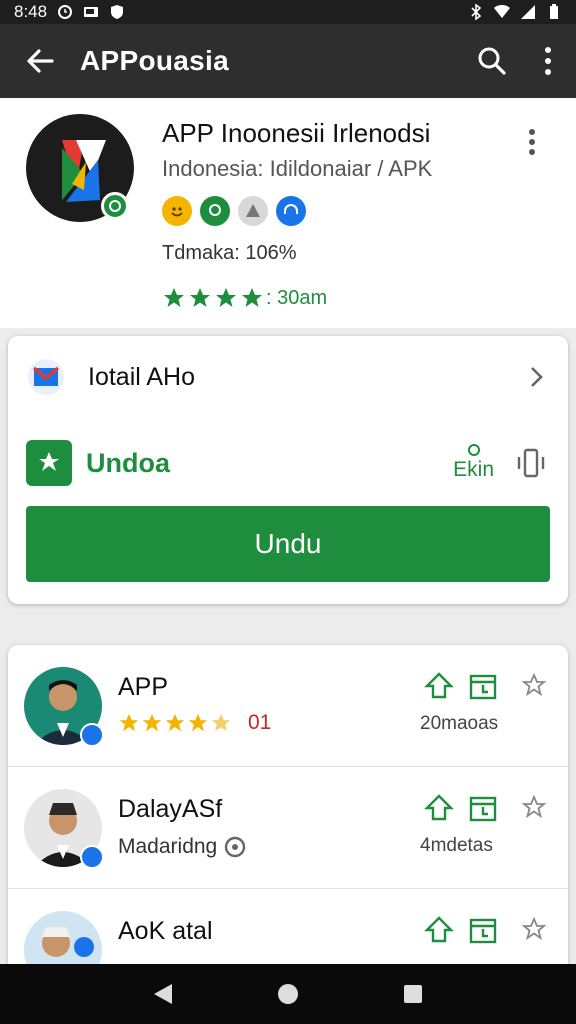 The height and width of the screenshot is (1024, 576). I want to click on list-item-subtitle: Madaridng, so click(182, 847).